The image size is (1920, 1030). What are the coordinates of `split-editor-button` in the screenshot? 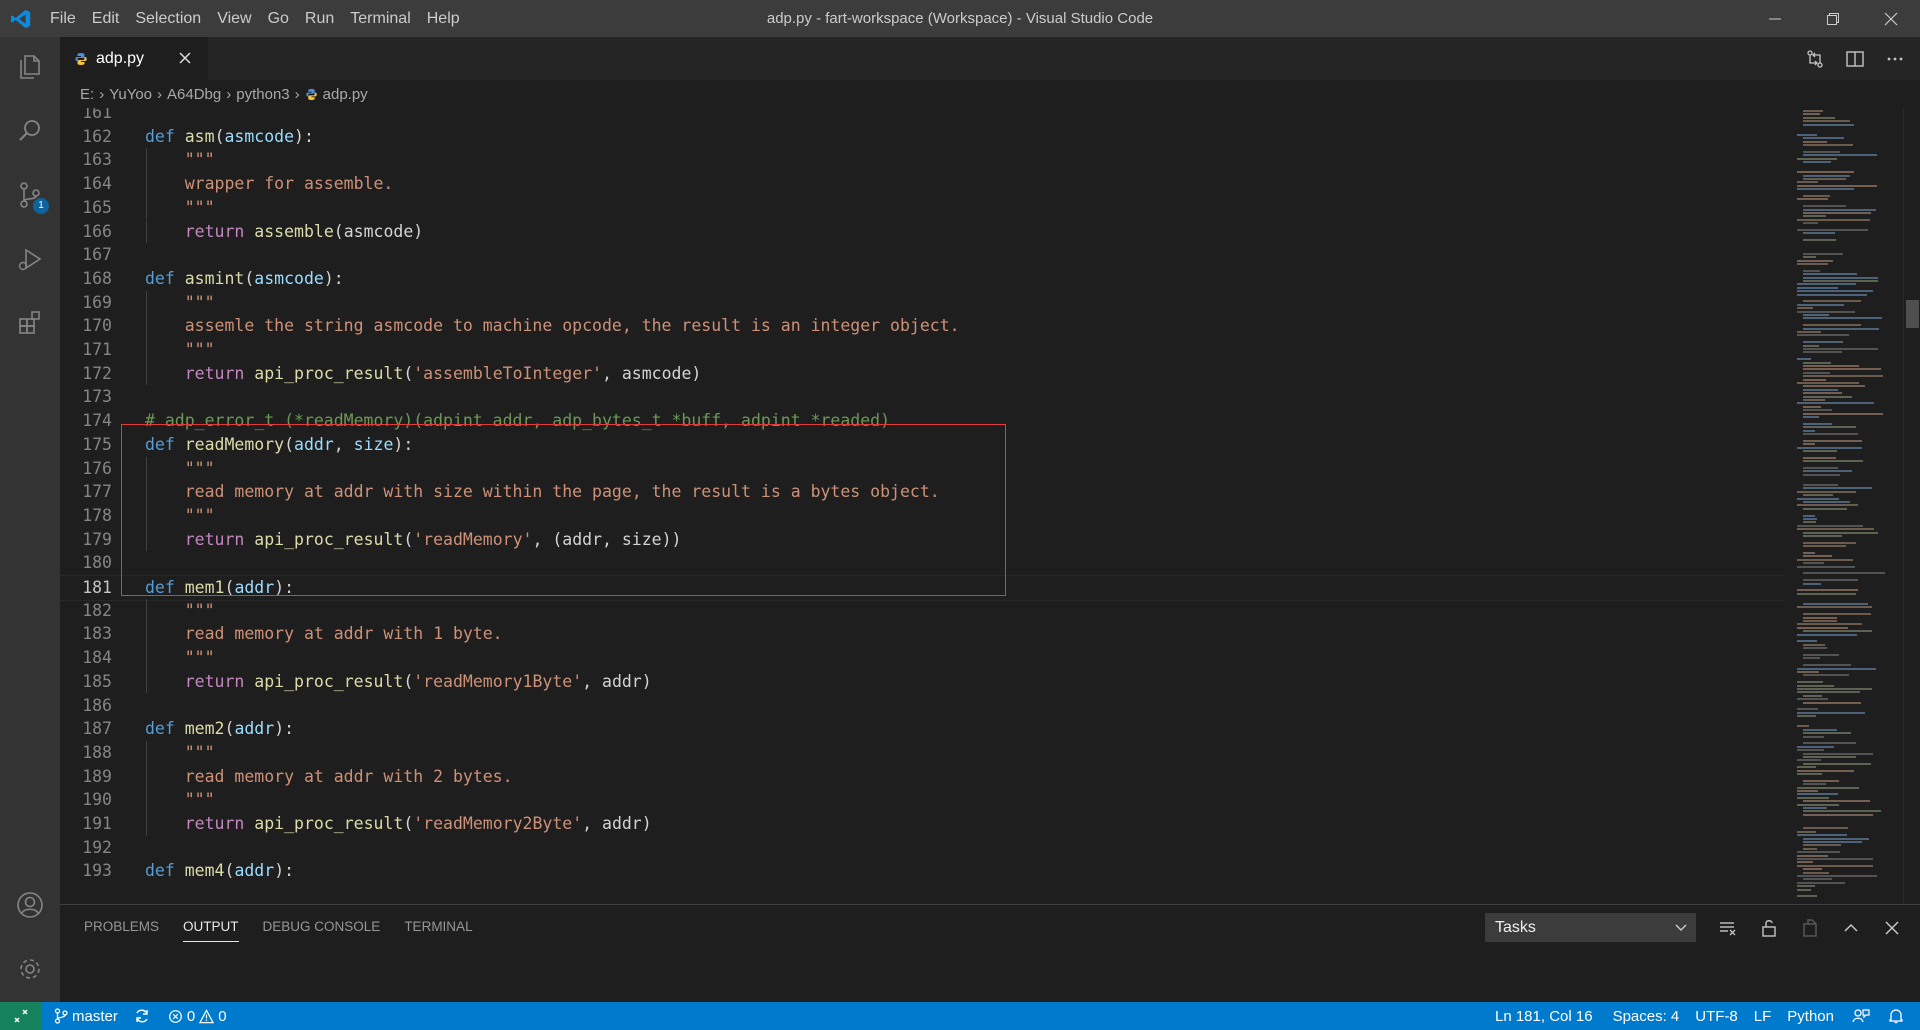 It's located at (1855, 59).